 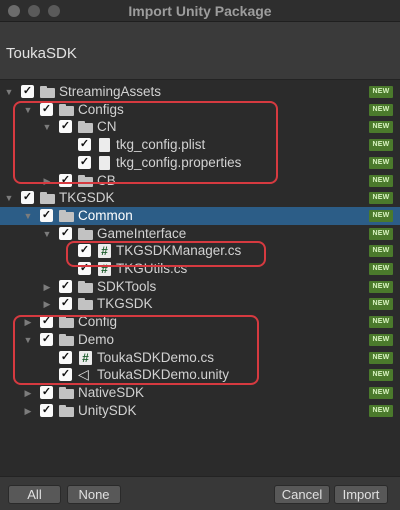 I want to click on tree-item-label: NativeSDK, so click(x=111, y=392).